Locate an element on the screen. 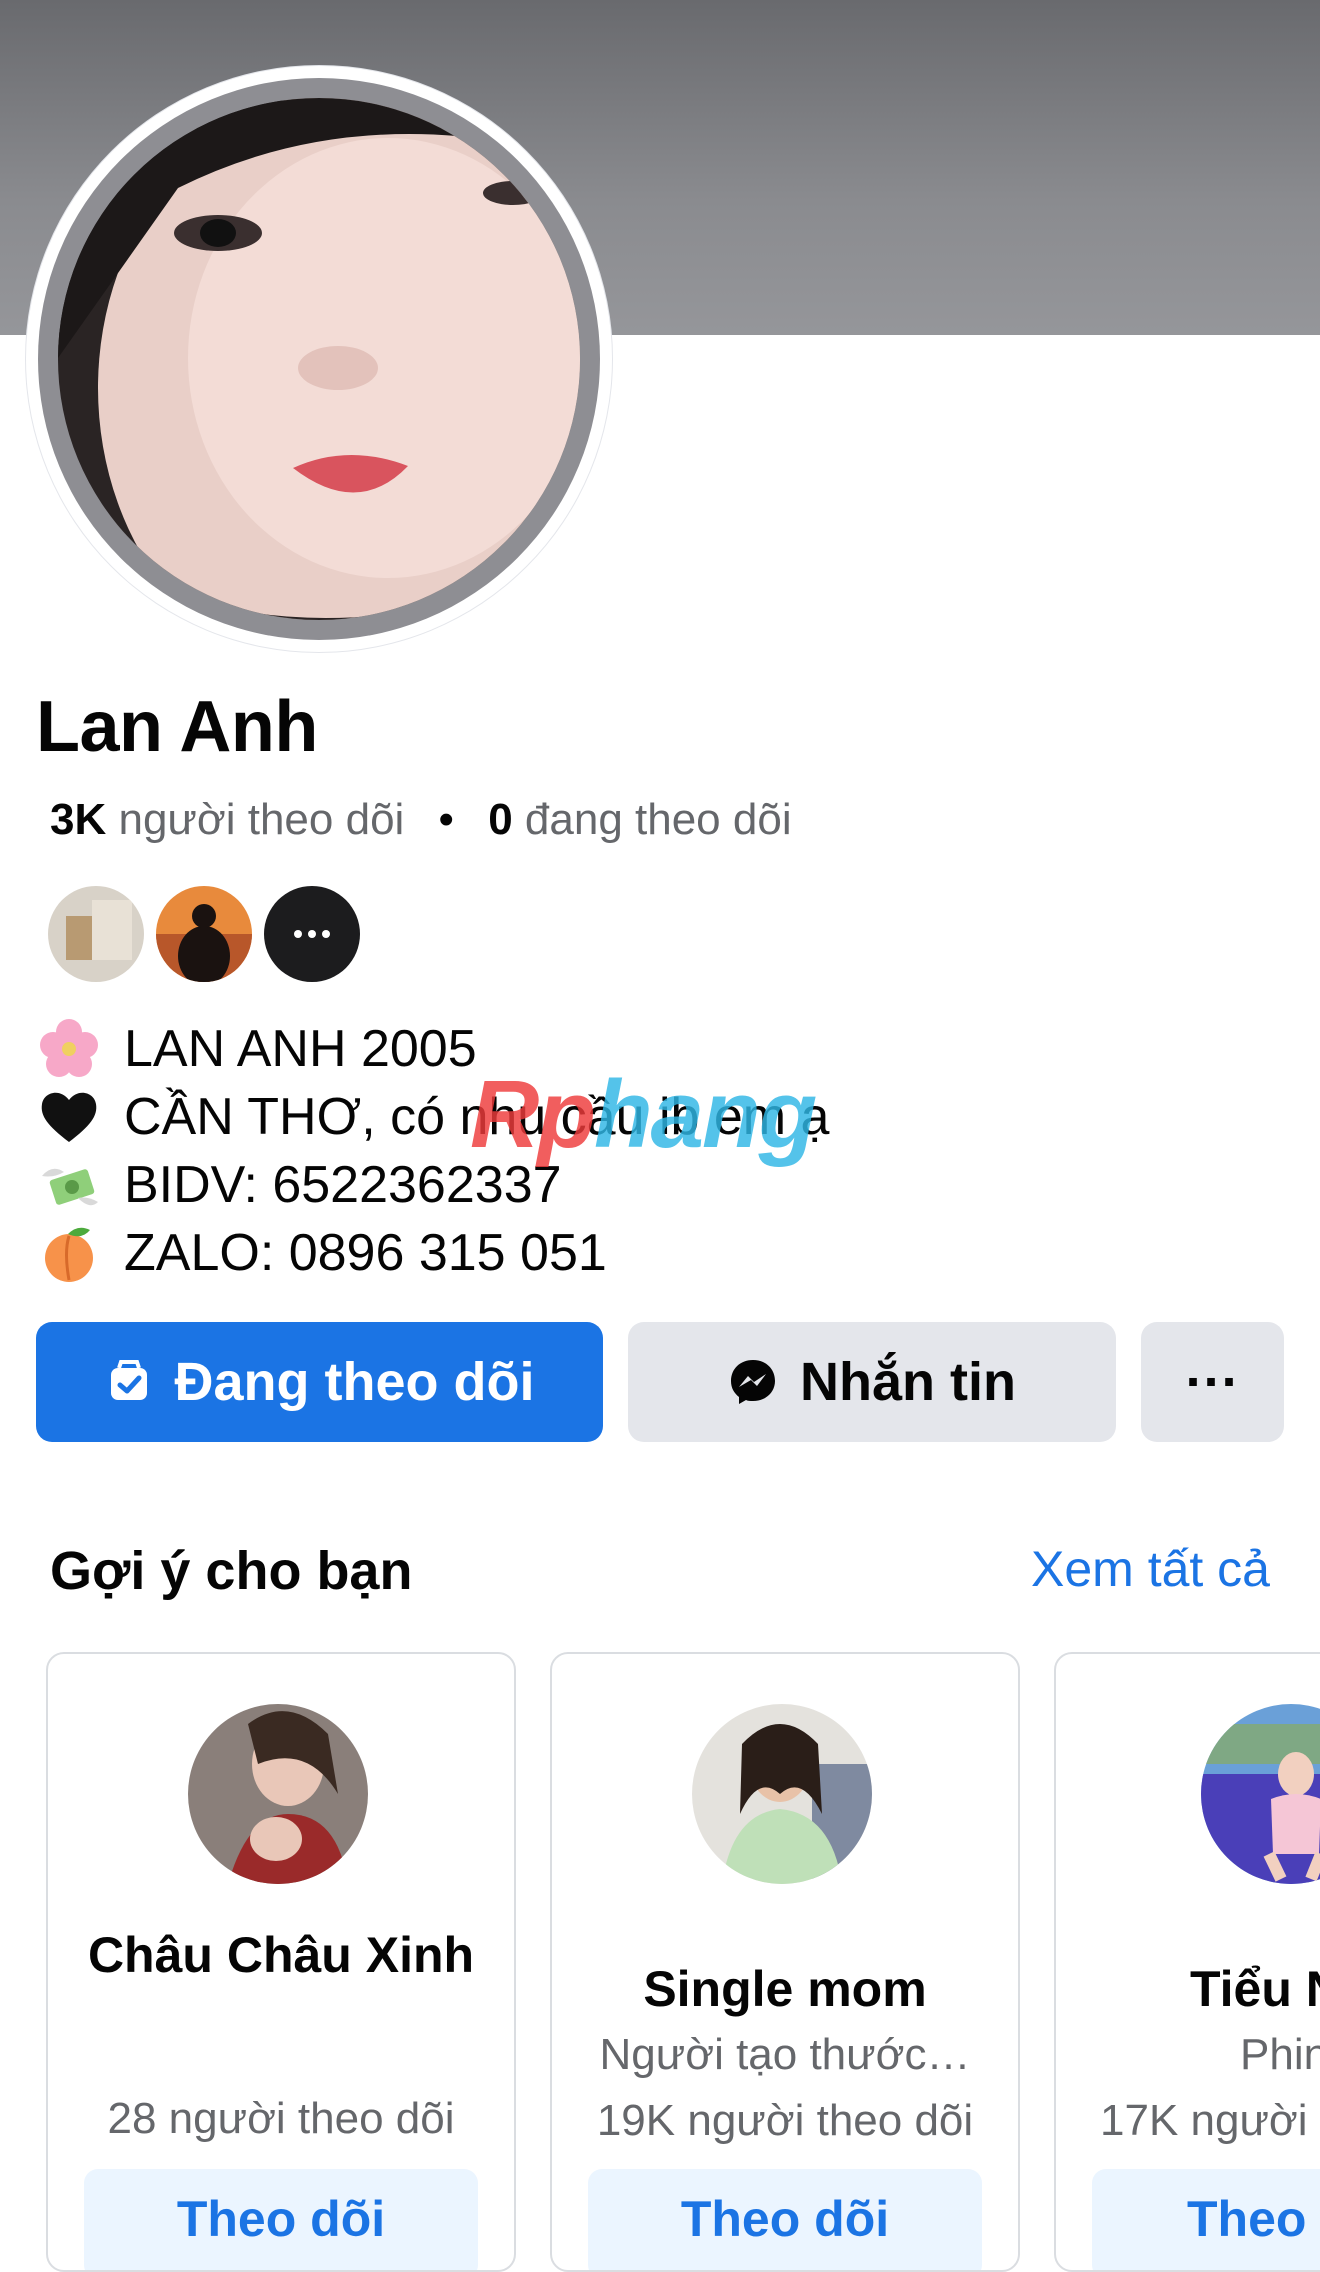 The height and width of the screenshot is (2272, 1320). bio-line: ZALO: 0896 315 051 is located at coordinates (433, 1253).